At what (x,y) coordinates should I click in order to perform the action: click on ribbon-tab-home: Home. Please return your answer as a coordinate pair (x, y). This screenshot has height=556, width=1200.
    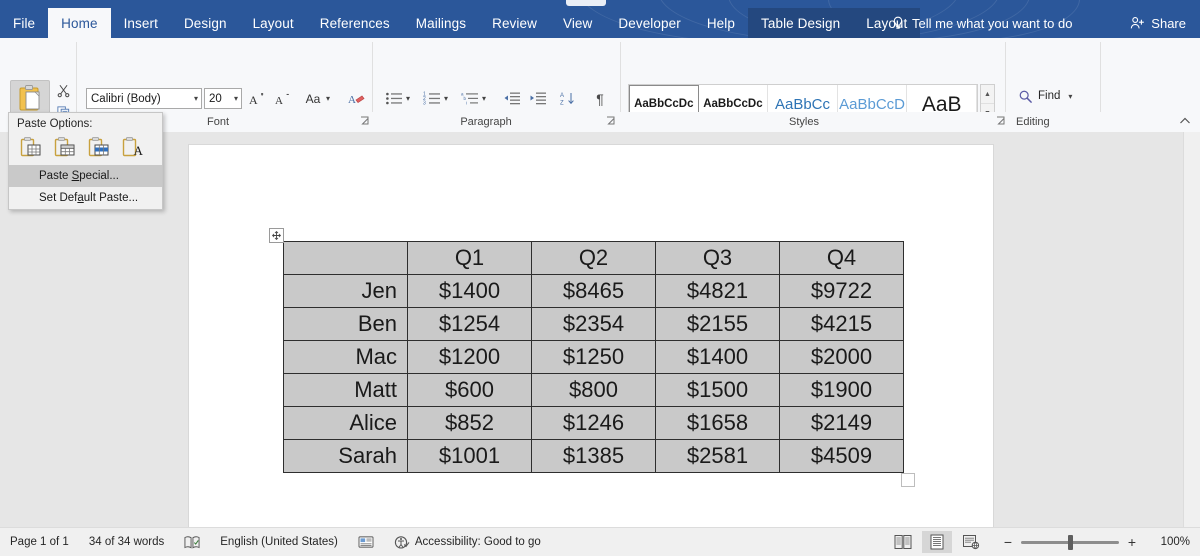
    Looking at the image, I should click on (79, 23).